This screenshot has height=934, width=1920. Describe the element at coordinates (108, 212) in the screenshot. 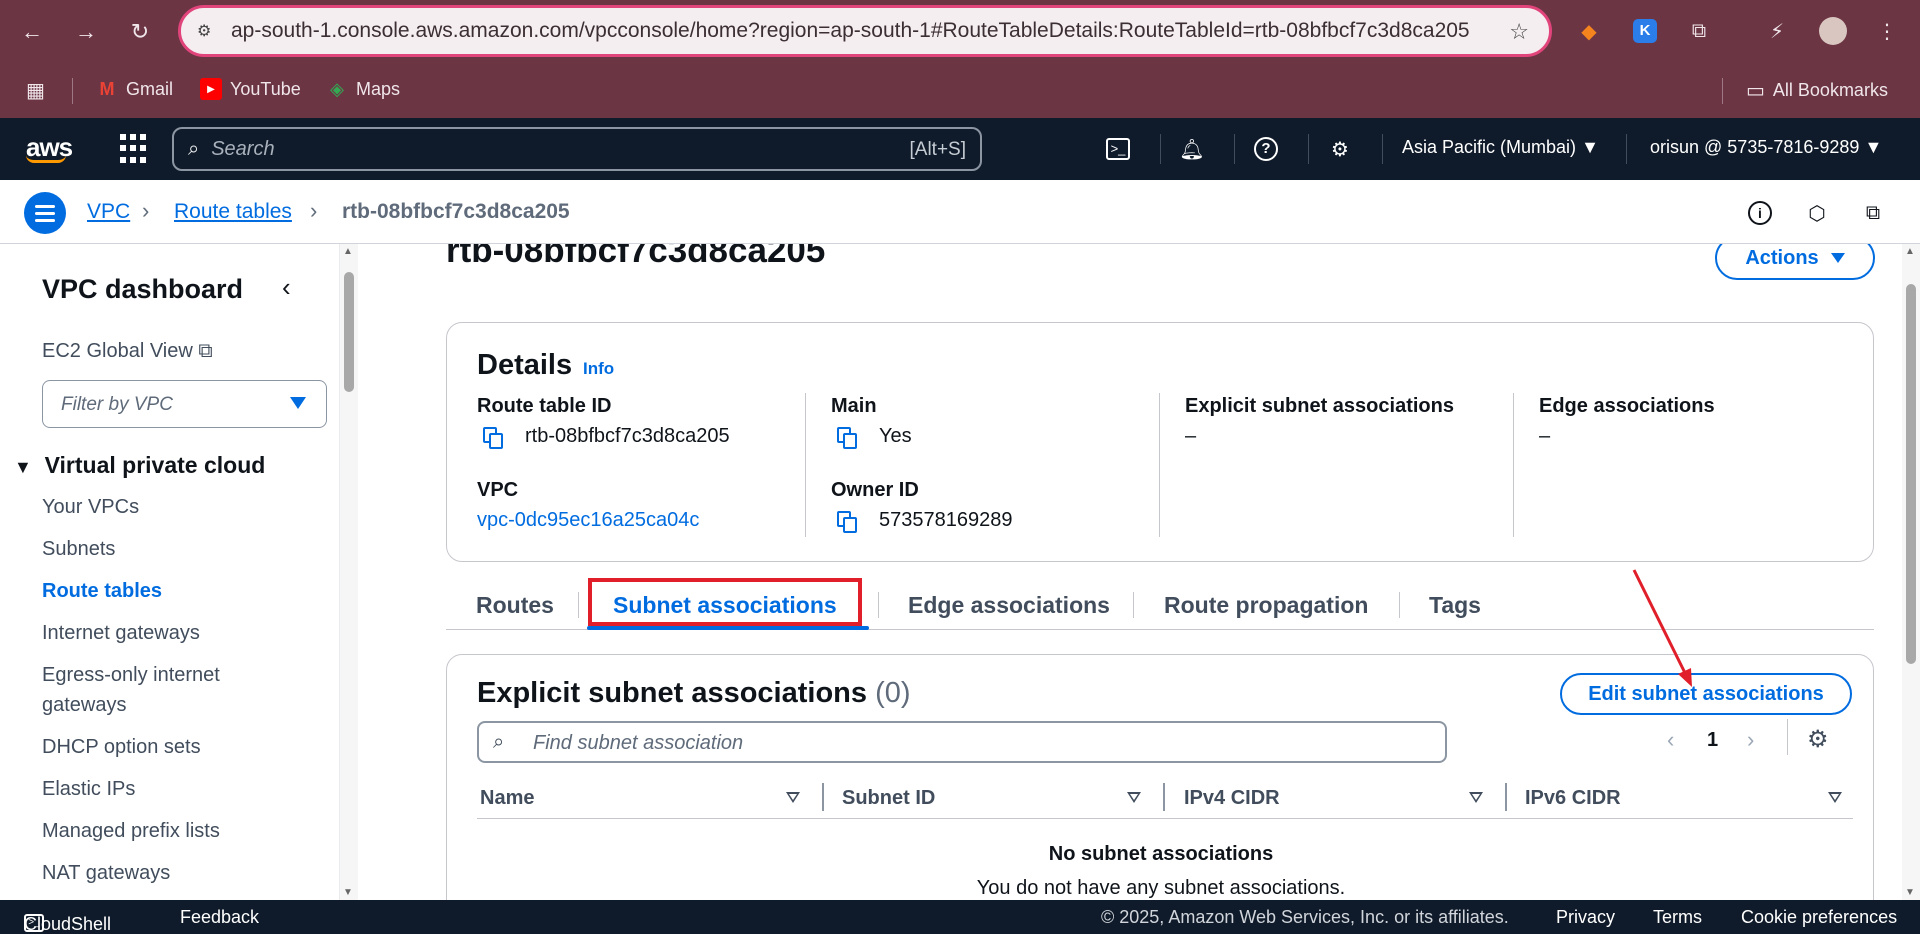

I see `breadcrumb-vpc: VPC` at that location.